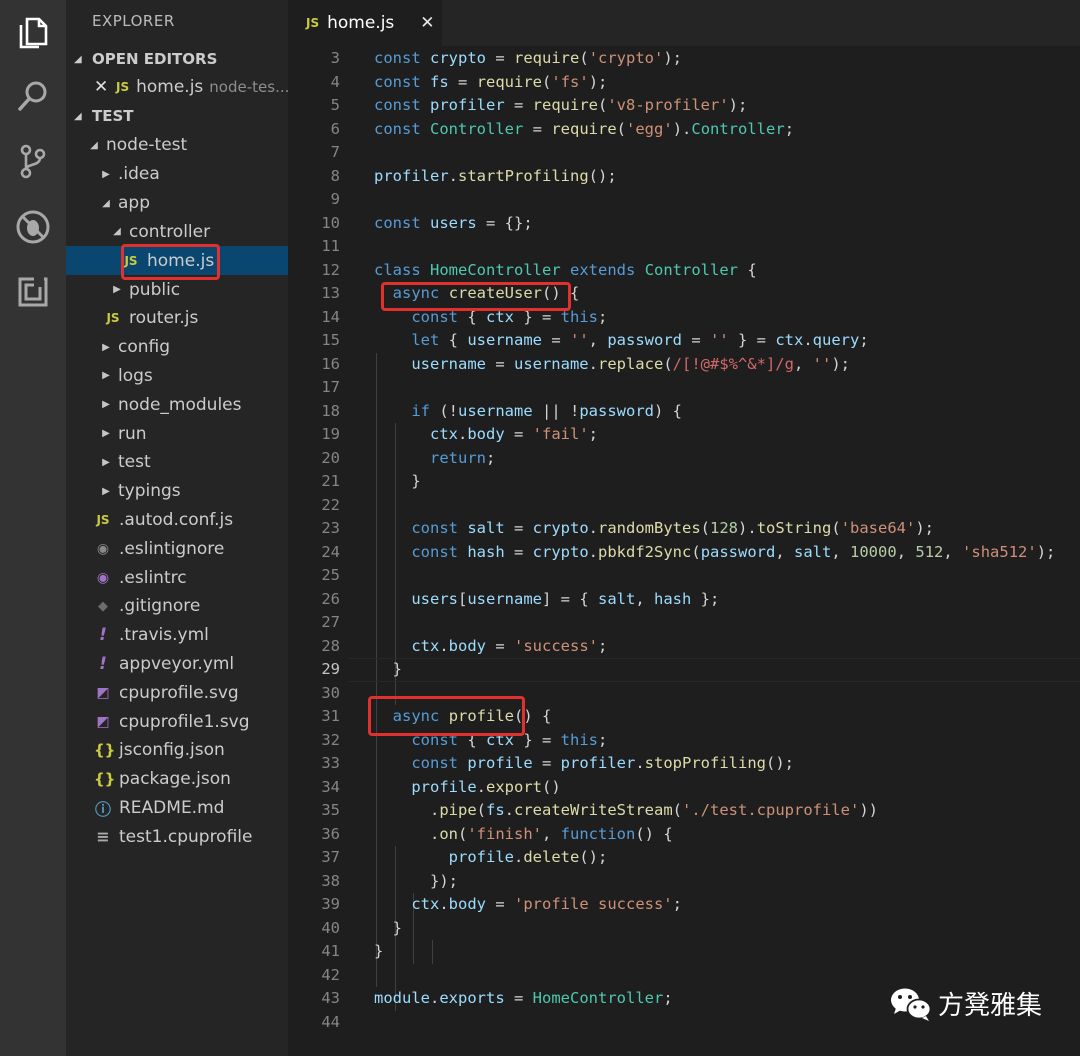 The image size is (1080, 1056). I want to click on line-number: 43, so click(330, 998).